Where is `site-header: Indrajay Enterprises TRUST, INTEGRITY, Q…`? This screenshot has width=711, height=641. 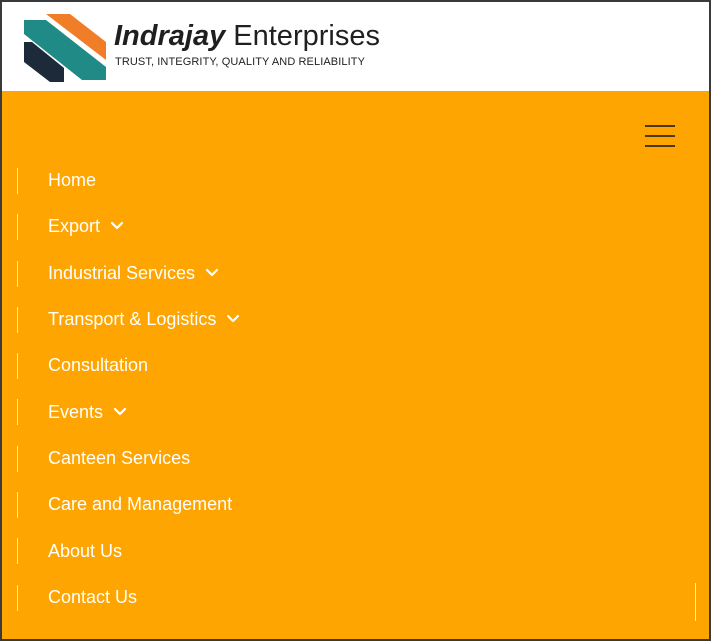 site-header: Indrajay Enterprises TRUST, INTEGRITY, Q… is located at coordinates (355, 46).